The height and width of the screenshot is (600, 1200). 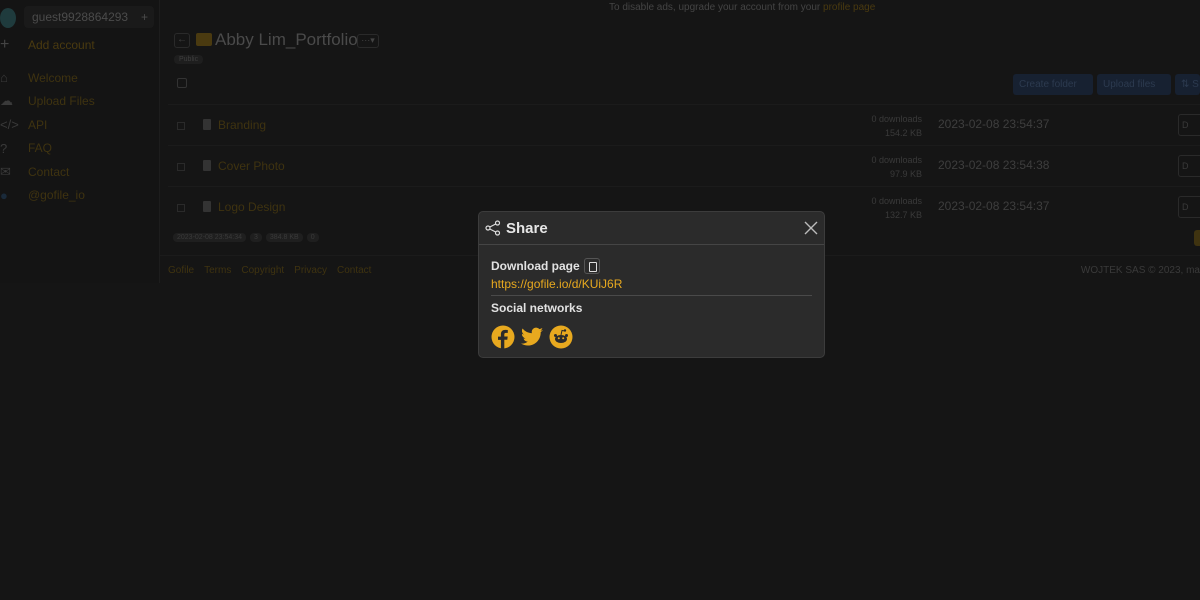 I want to click on sidebar-item-upload: ☁ Upload Files, so click(x=47, y=102).